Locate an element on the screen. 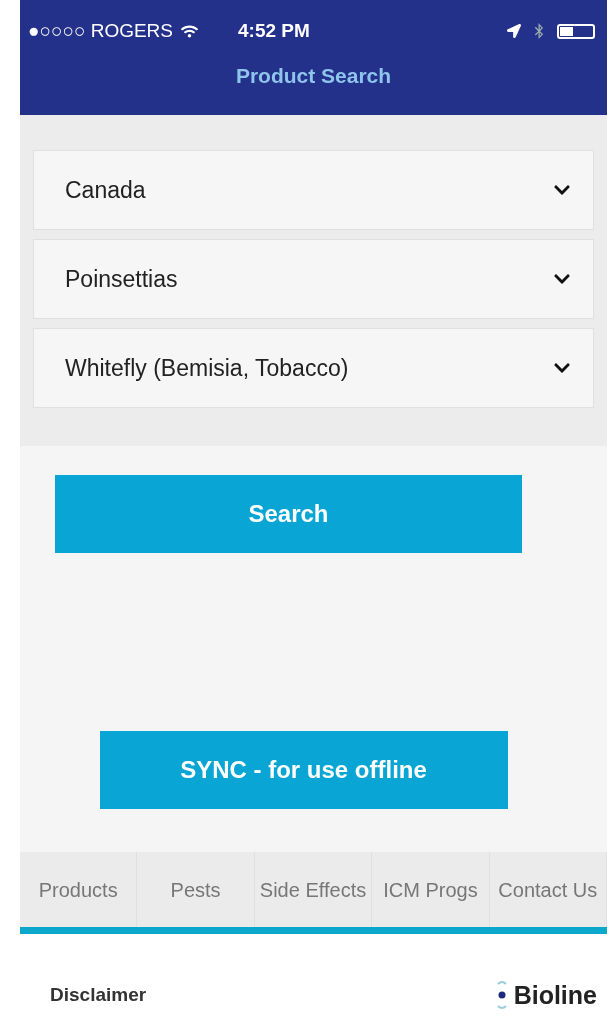 Image resolution: width=611 pixels, height=1018 pixels. nav-tab: ICM Progs is located at coordinates (431, 889).